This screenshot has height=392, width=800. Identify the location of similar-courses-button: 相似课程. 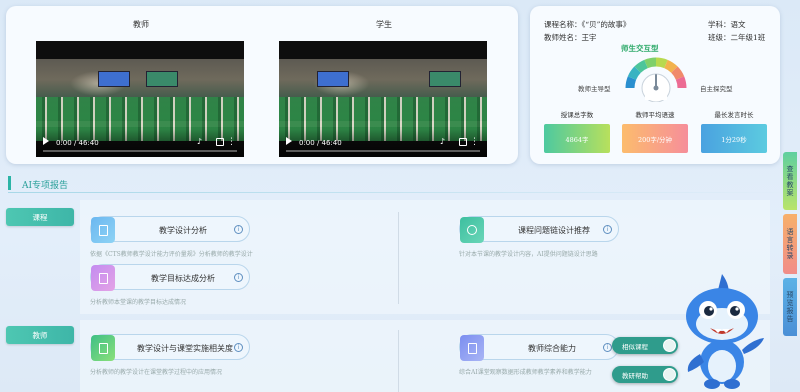
(645, 345).